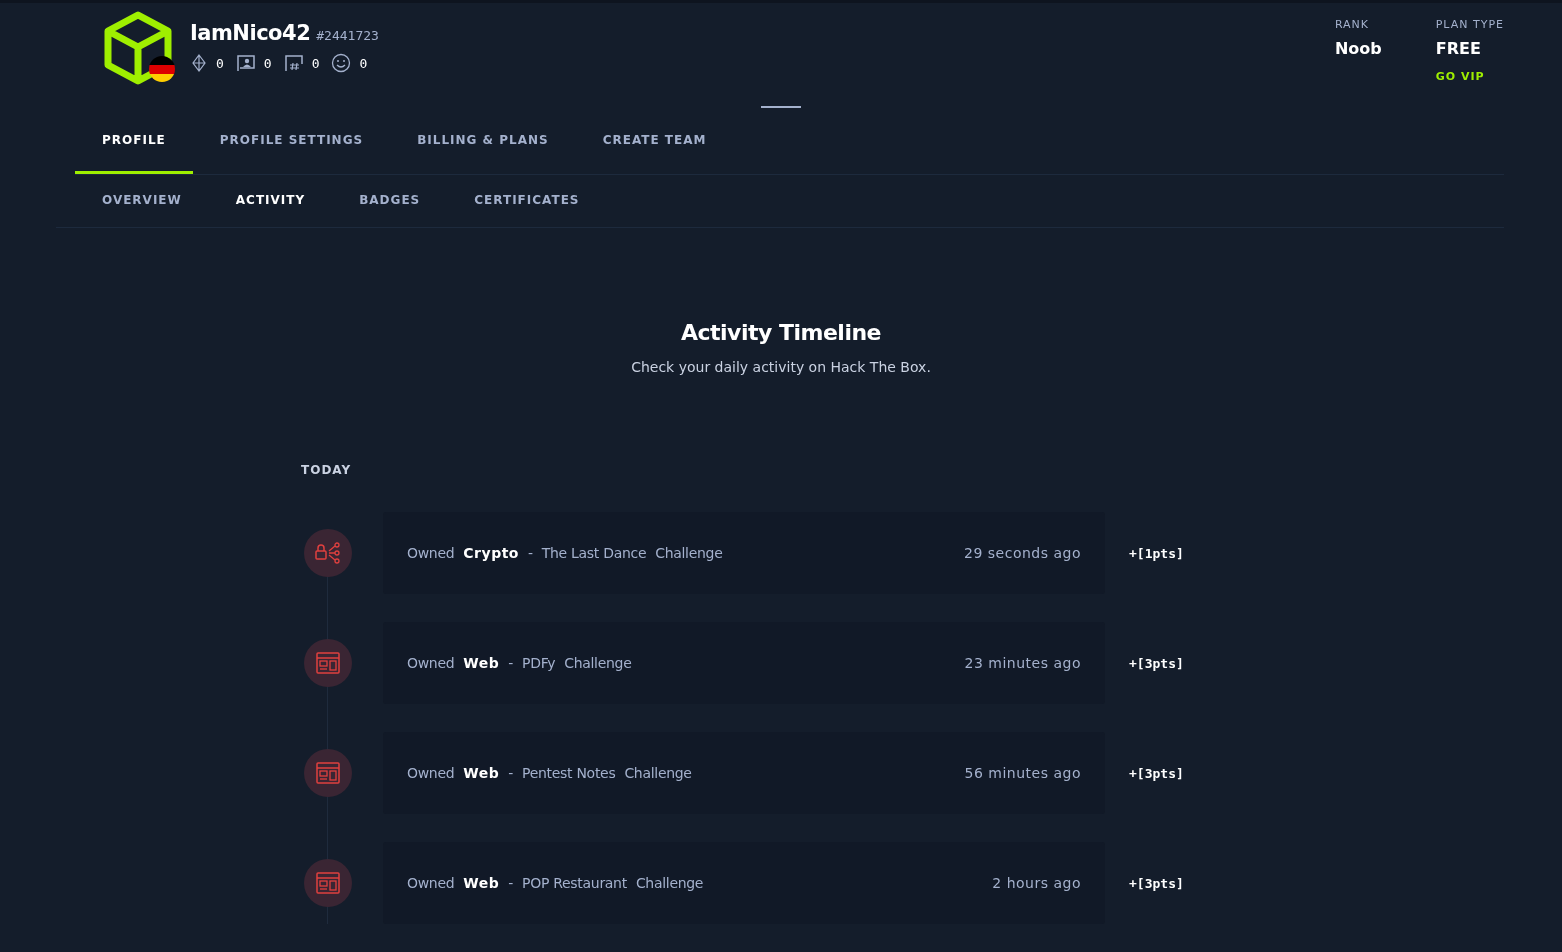  I want to click on lock-network-icon, so click(328, 553).